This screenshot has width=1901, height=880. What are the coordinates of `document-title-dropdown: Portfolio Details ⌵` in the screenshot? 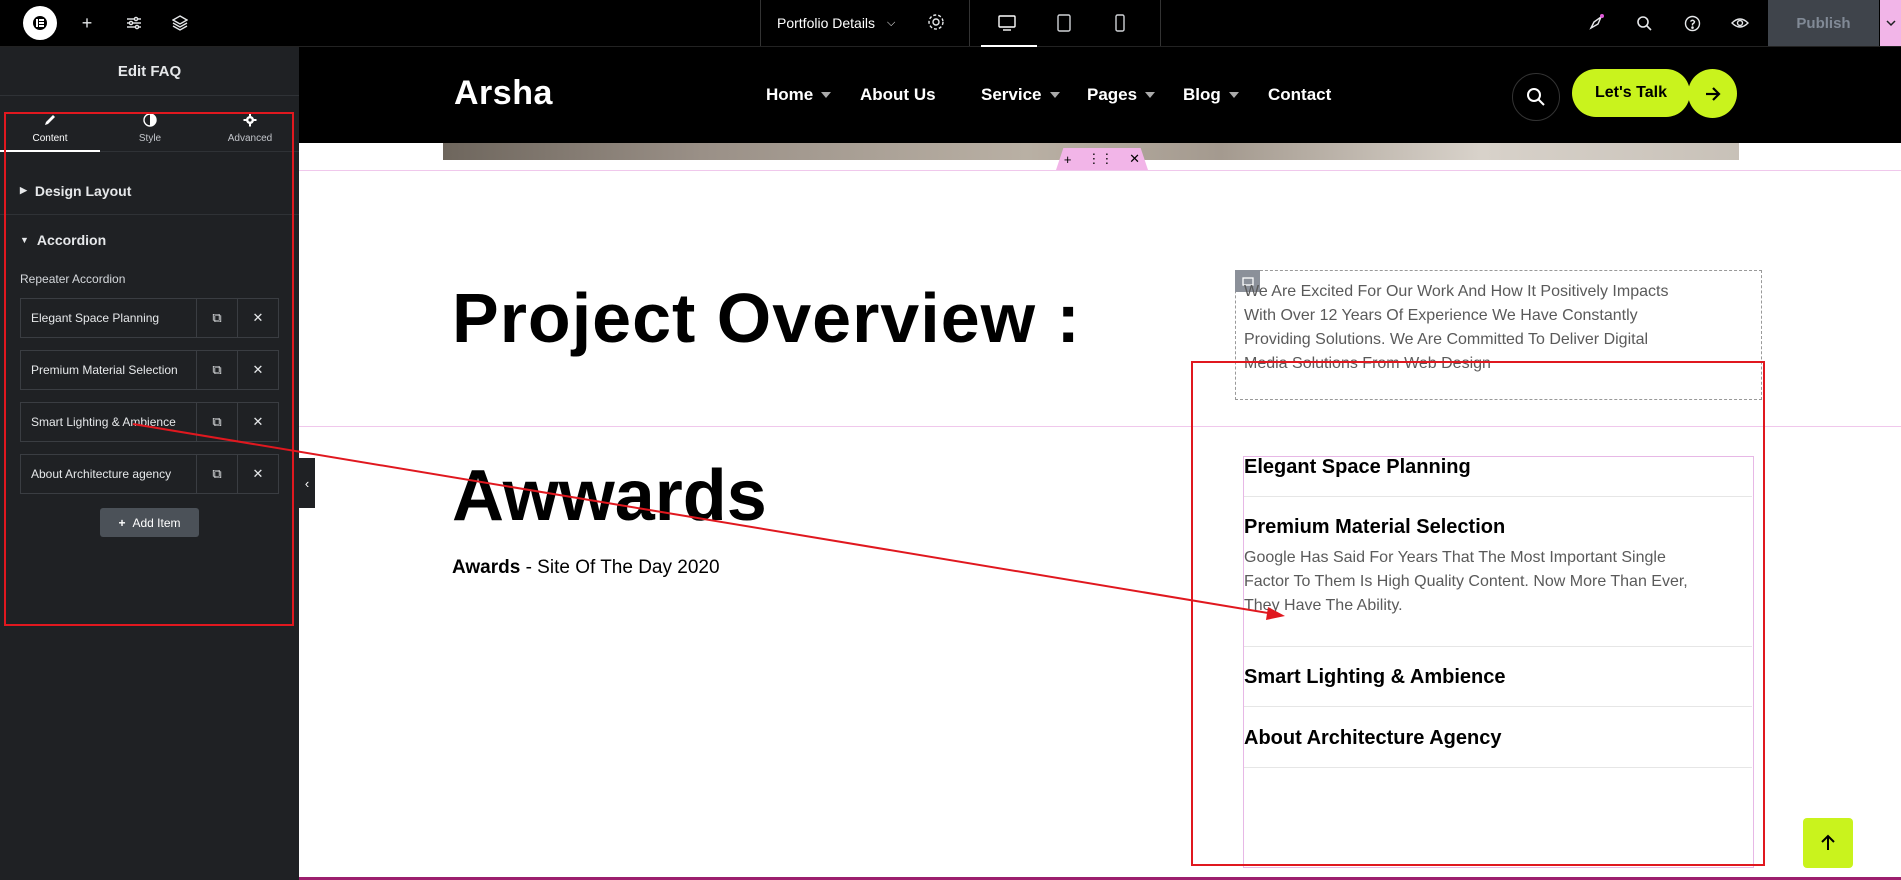 It's located at (865, 23).